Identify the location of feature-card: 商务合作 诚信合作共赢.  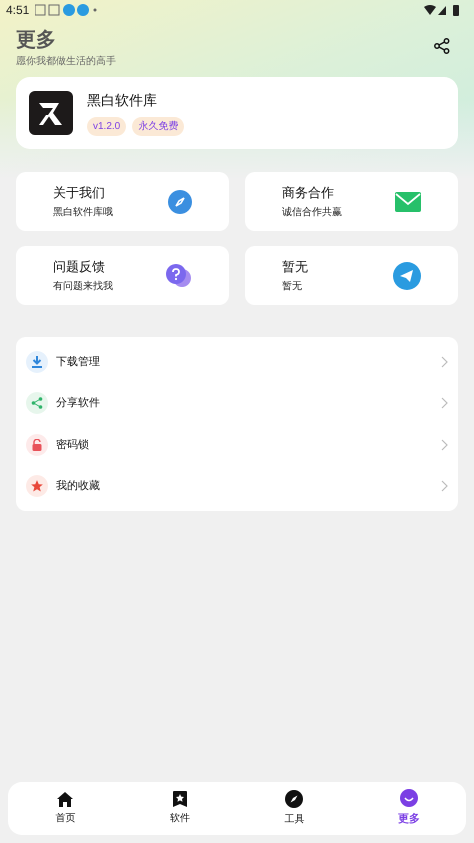
(351, 201).